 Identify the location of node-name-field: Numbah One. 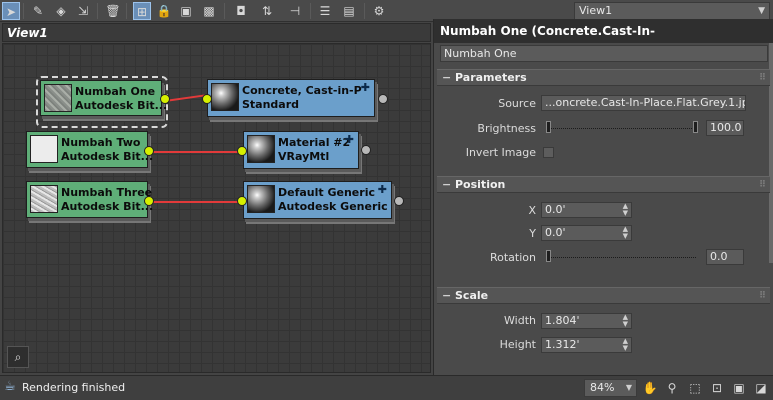
(604, 53).